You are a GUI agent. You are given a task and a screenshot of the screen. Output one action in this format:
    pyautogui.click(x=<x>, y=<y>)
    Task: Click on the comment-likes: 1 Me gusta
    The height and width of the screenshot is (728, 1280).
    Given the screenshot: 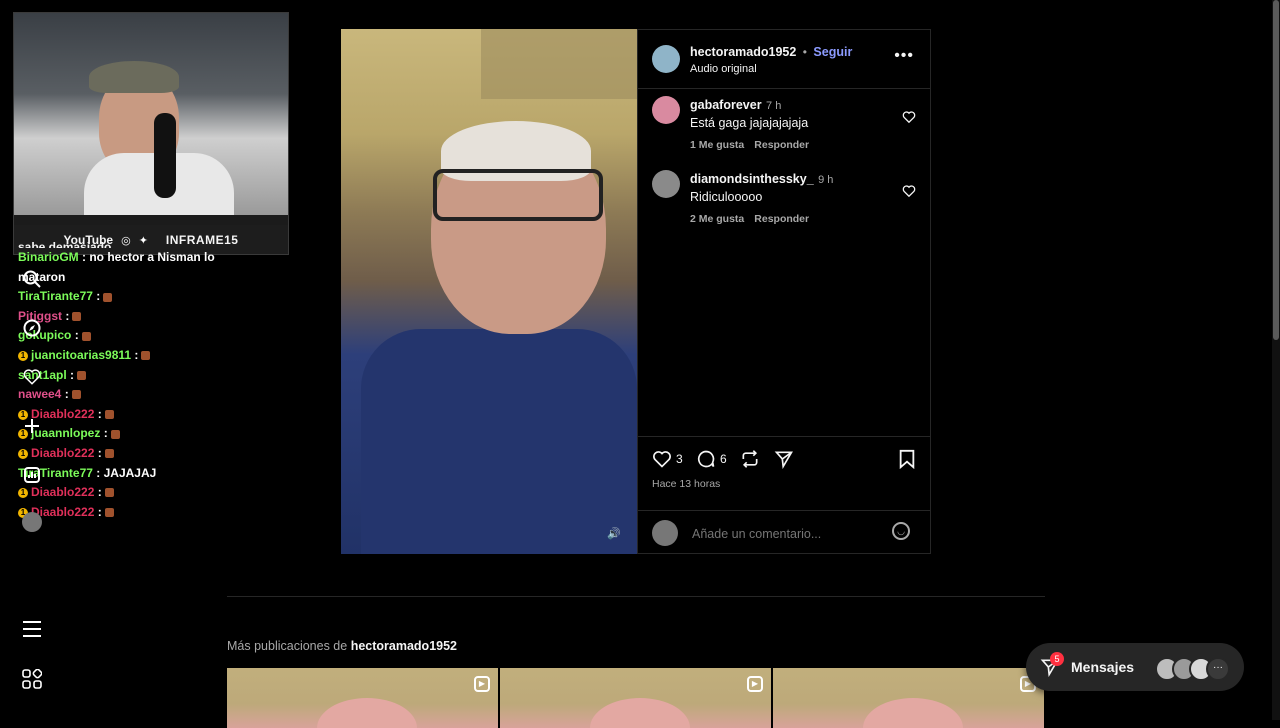 What is the action you would take?
    pyautogui.click(x=717, y=145)
    